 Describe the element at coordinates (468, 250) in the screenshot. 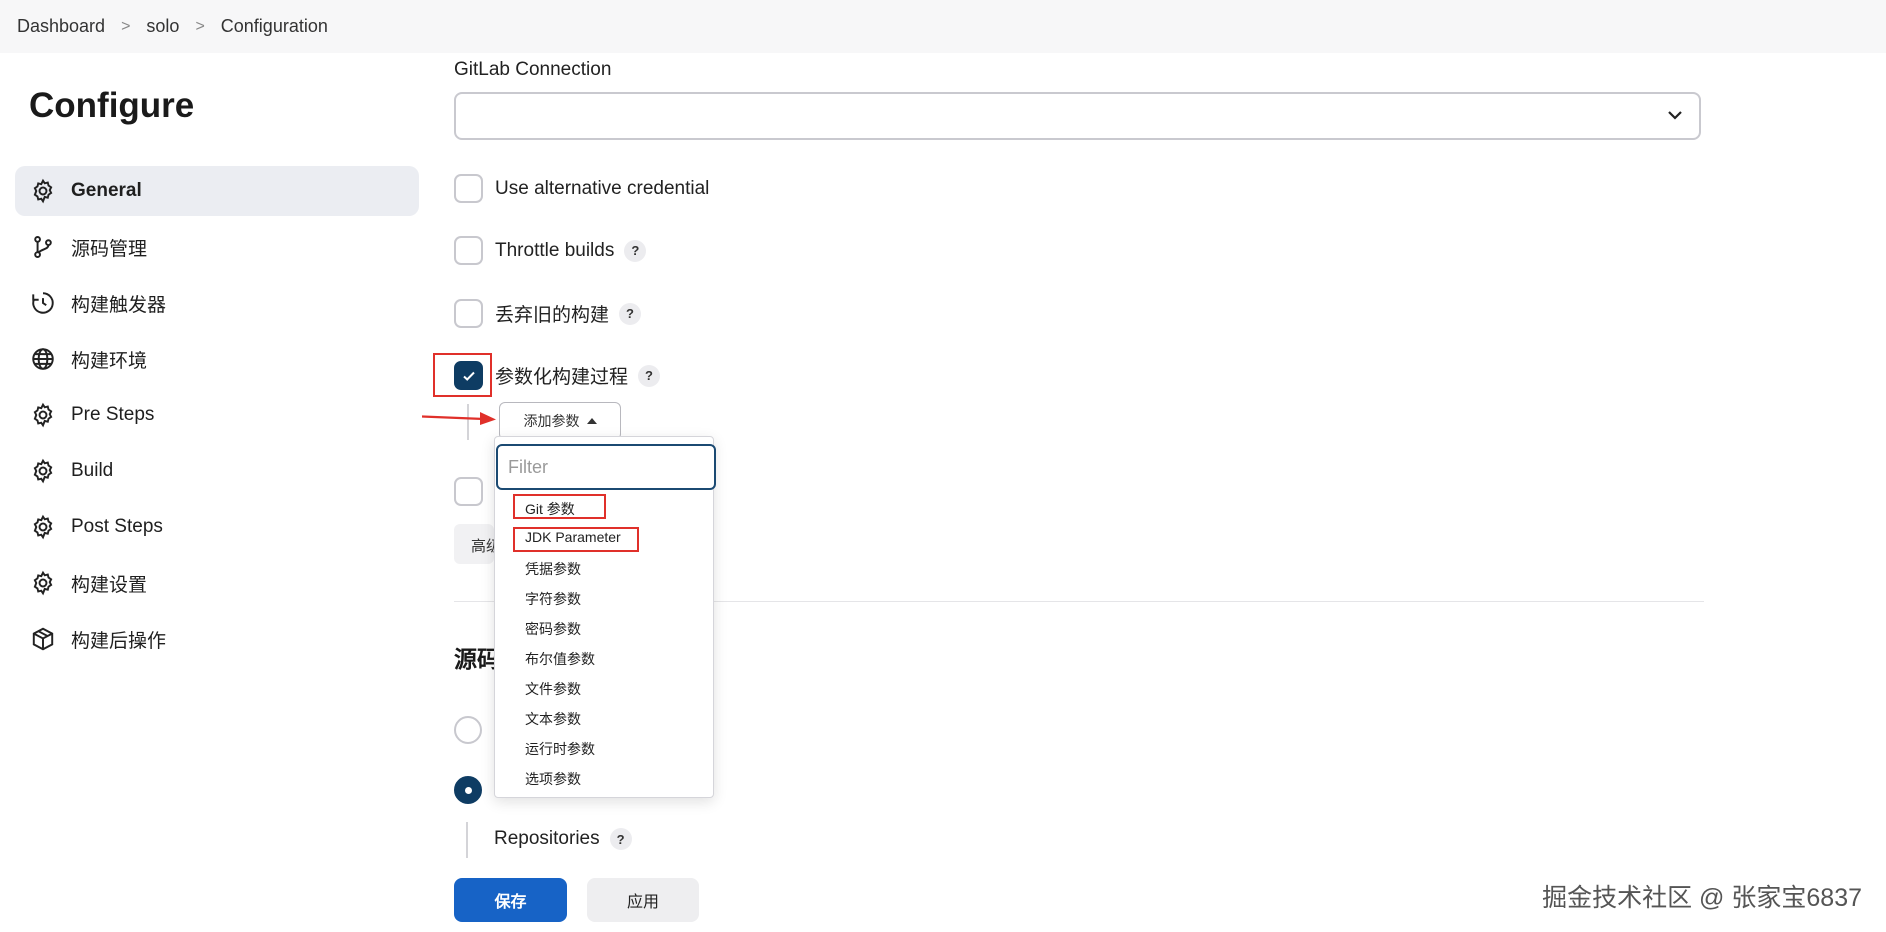

I see `throttle-builds-checkbox` at that location.